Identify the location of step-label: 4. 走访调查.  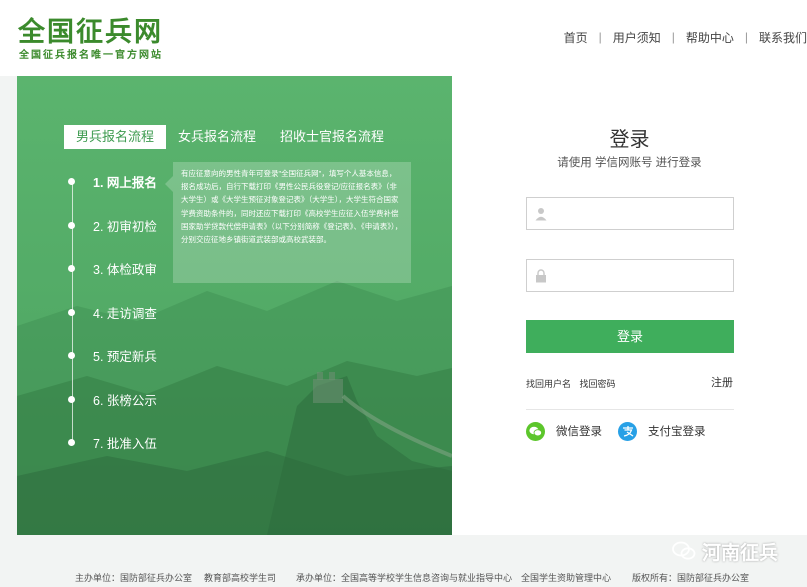
(125, 313).